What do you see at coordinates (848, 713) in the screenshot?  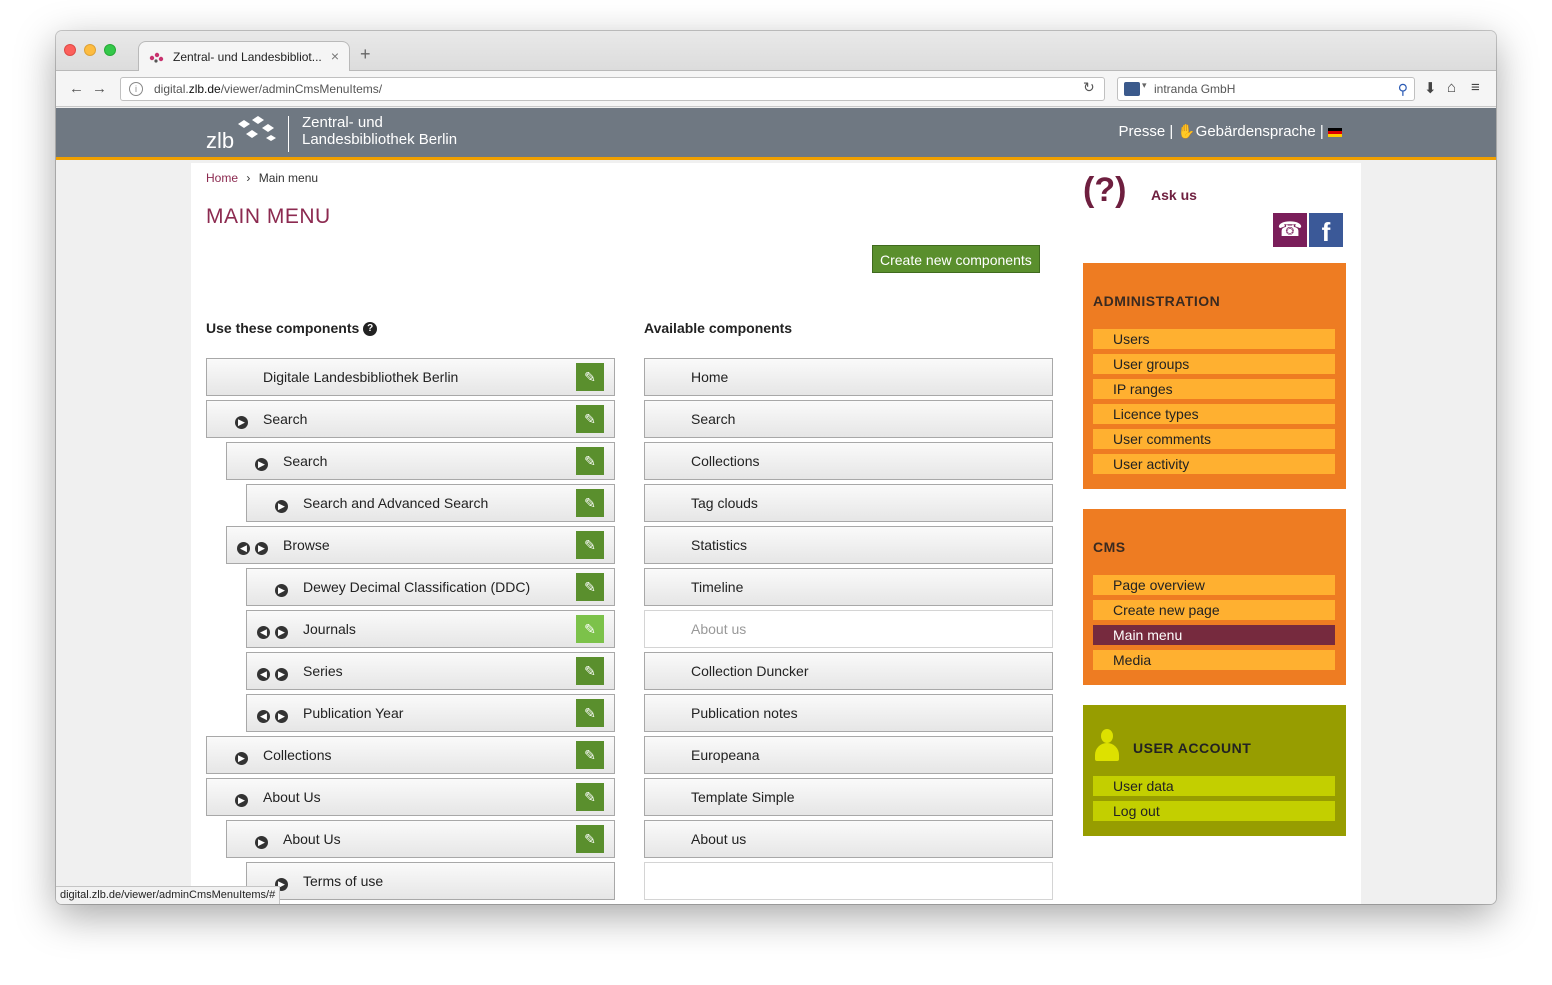 I see `available-component-publication-notes: Publication notes` at bounding box center [848, 713].